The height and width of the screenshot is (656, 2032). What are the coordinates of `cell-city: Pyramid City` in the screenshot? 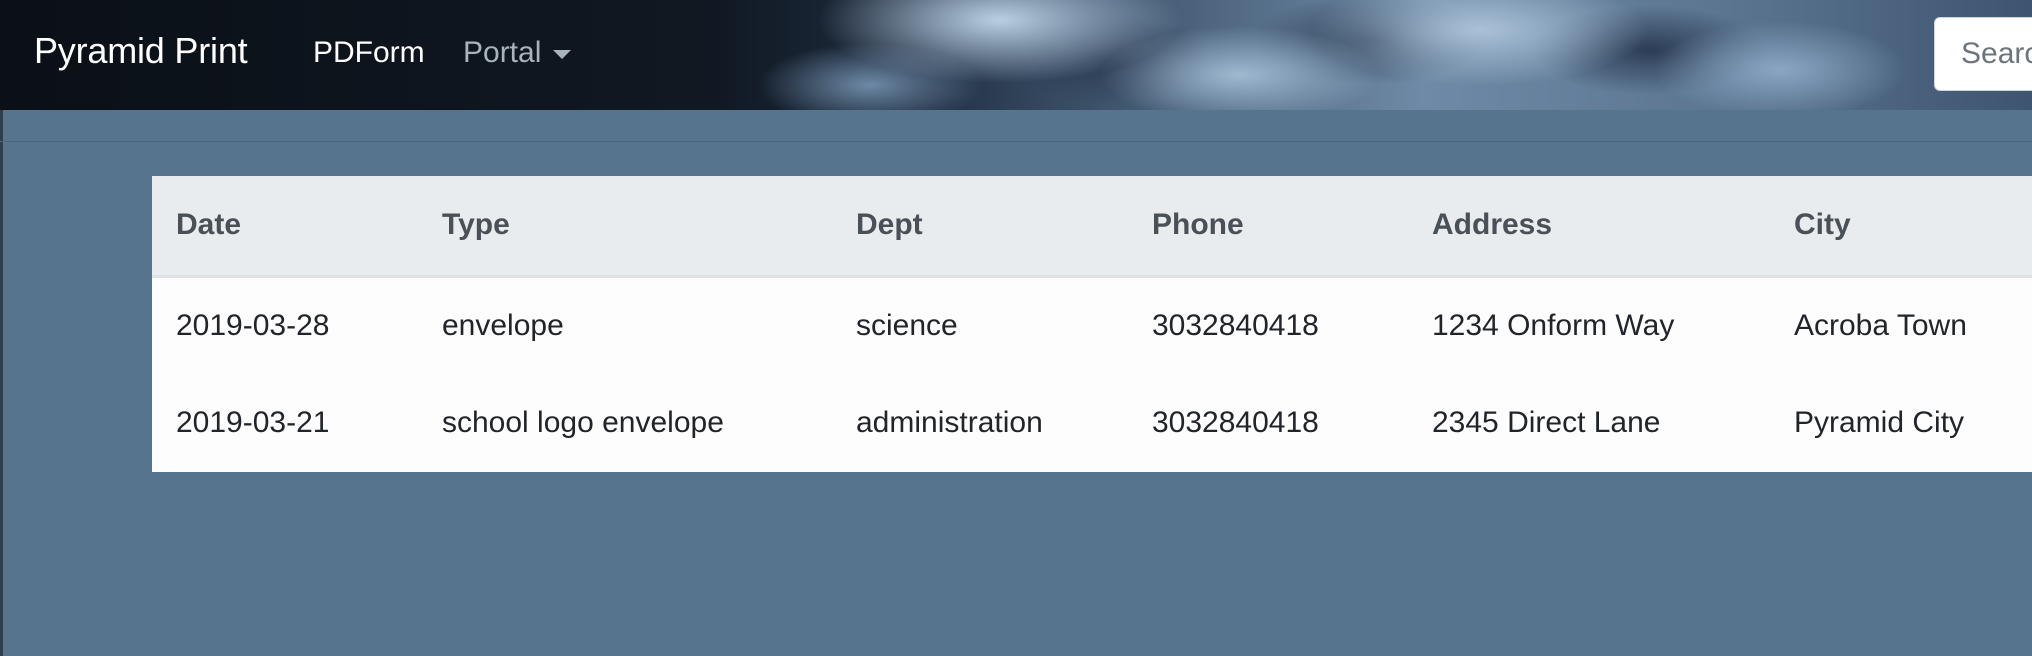 It's located at (1879, 422).